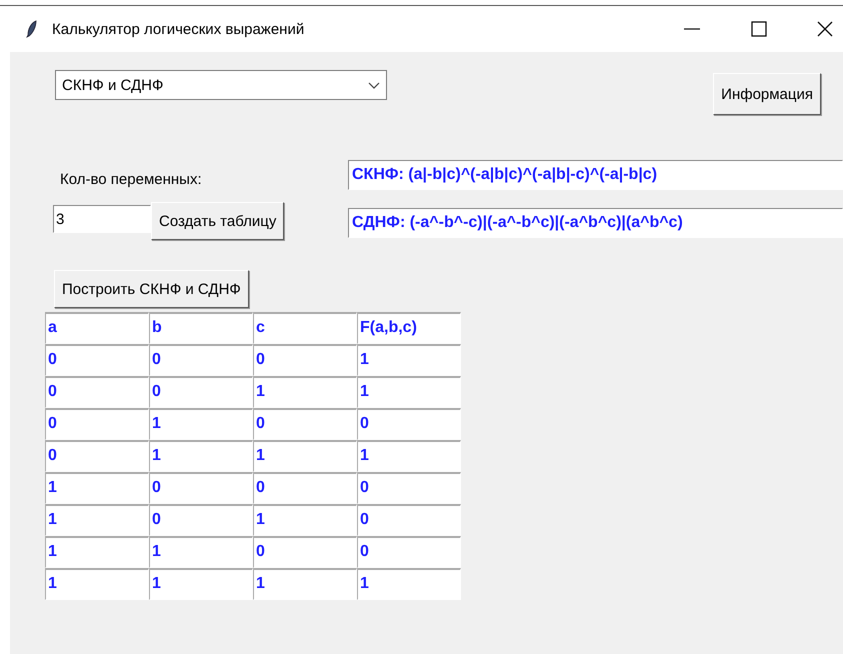  I want to click on column-header: F(a,b,c), so click(409, 328).